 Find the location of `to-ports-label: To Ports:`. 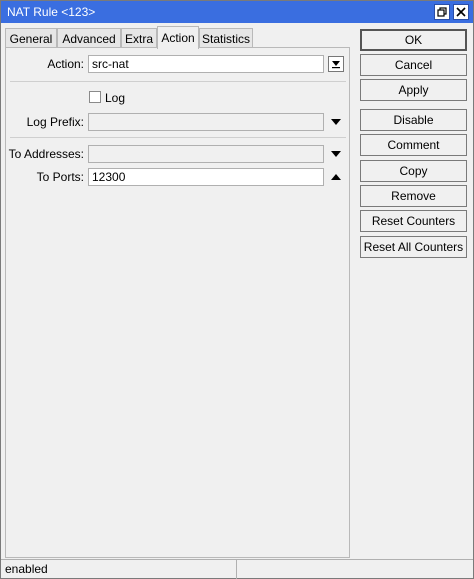

to-ports-label: To Ports: is located at coordinates (60, 177).